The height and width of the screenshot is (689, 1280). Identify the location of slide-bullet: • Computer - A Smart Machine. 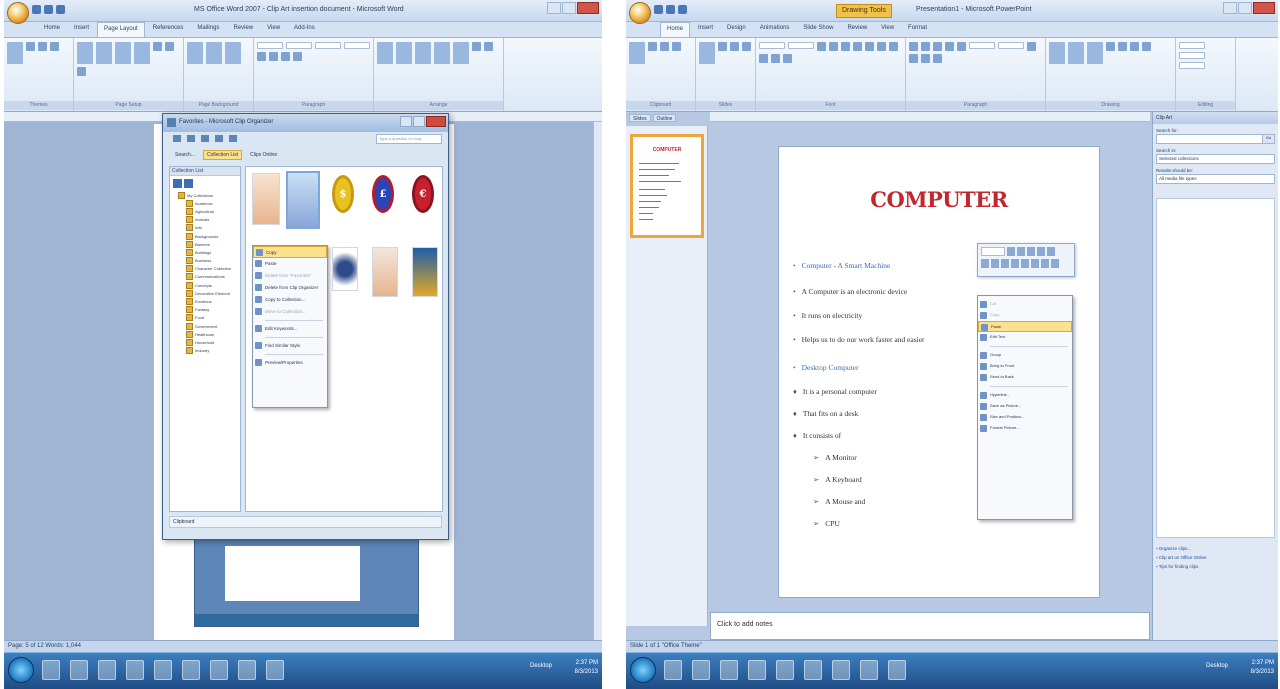
(841, 265).